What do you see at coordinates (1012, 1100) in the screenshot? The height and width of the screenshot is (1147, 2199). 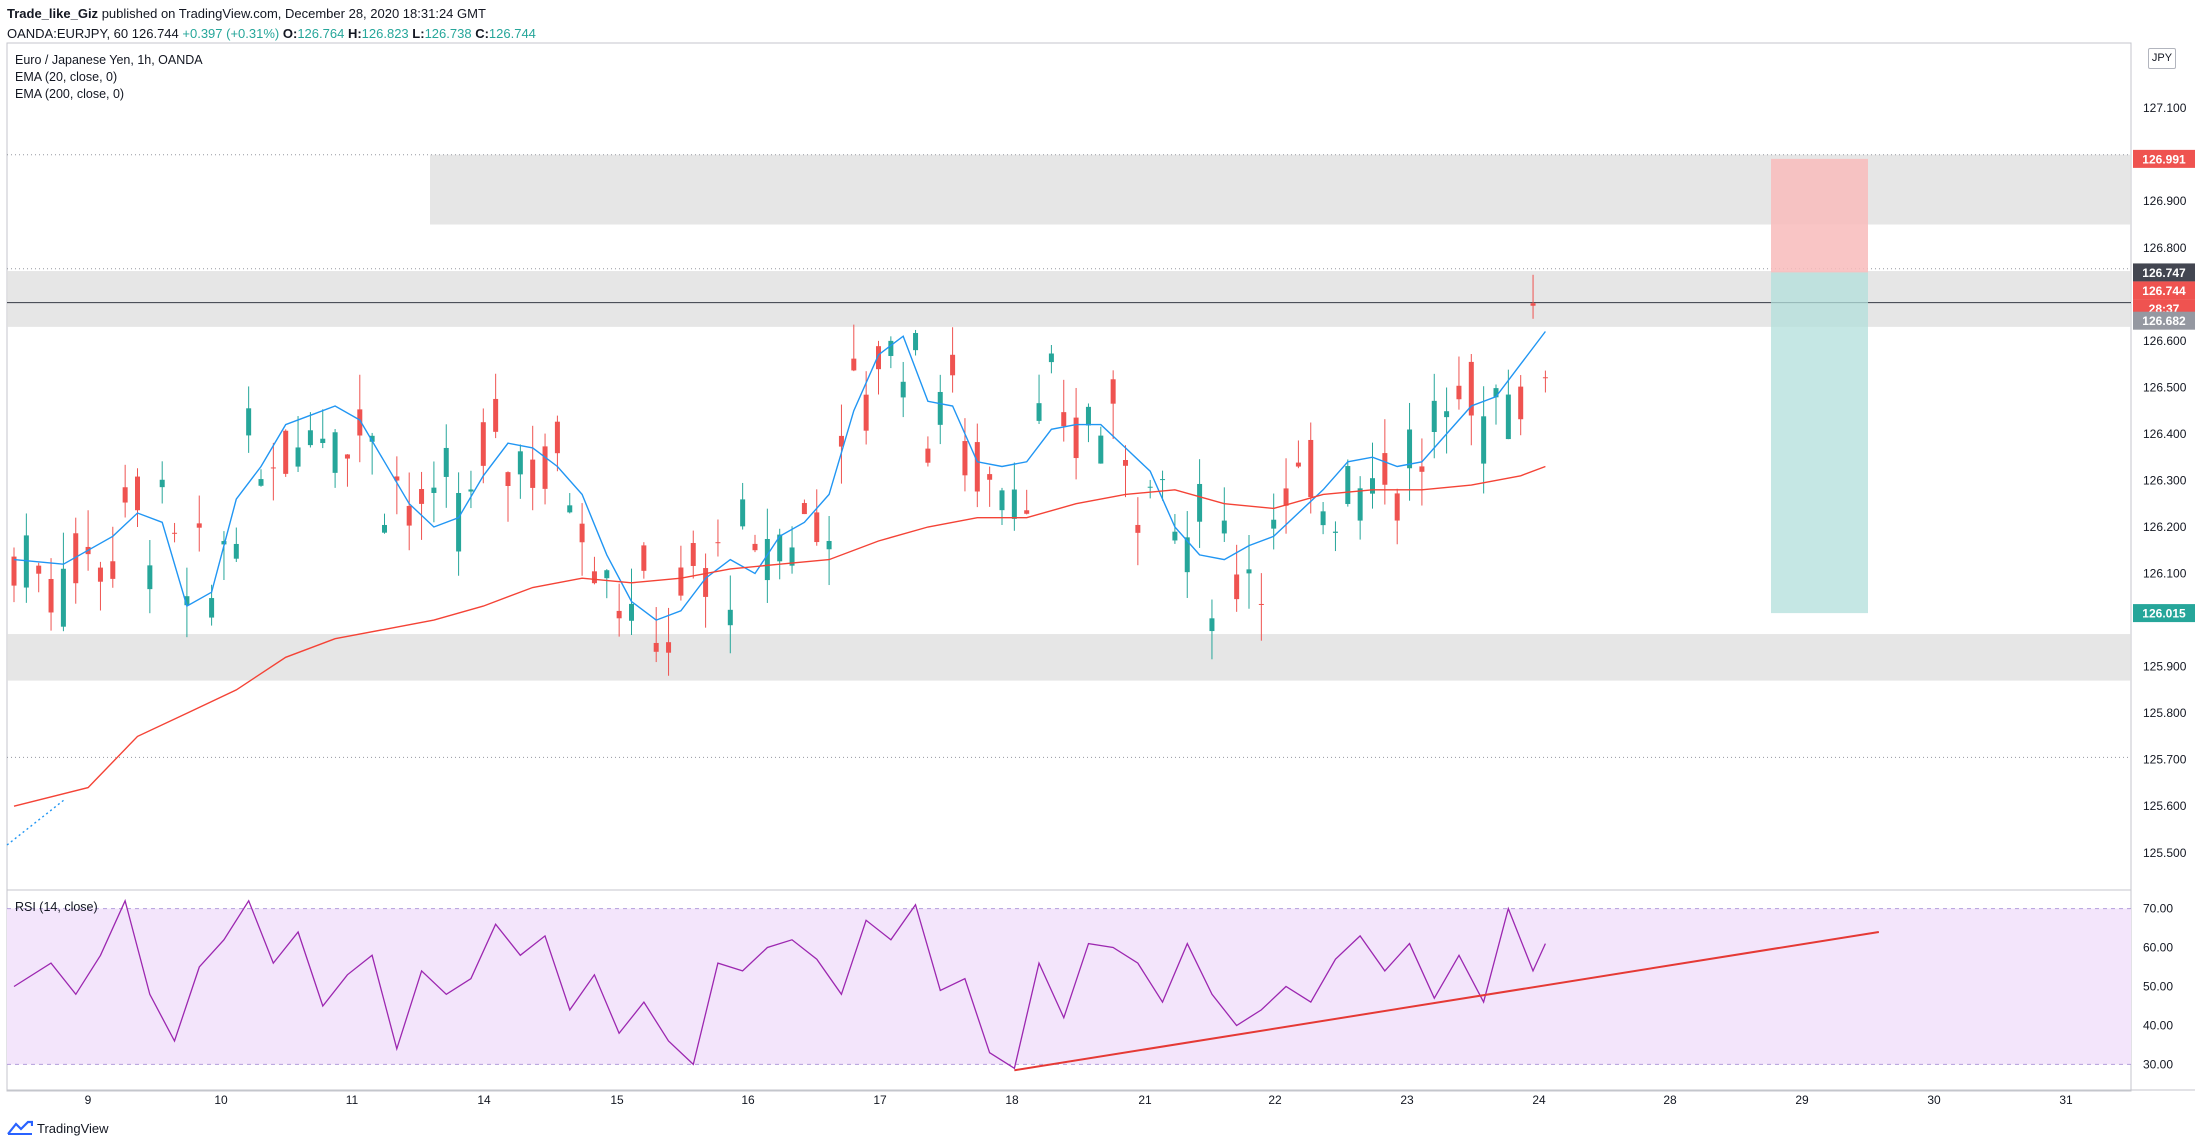 I see `time-tick-label: 18` at bounding box center [1012, 1100].